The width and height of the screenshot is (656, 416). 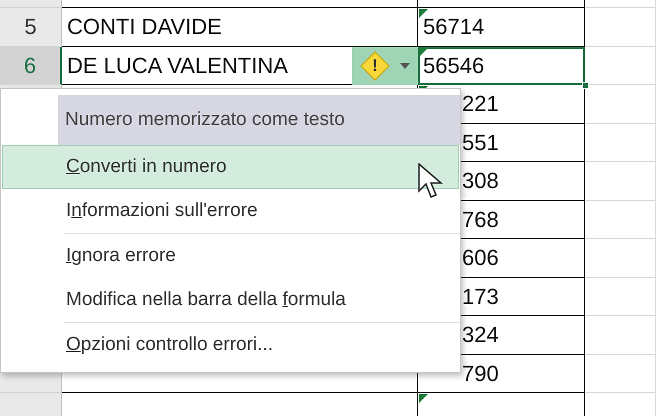 I want to click on error-options-button: !, so click(x=385, y=66).